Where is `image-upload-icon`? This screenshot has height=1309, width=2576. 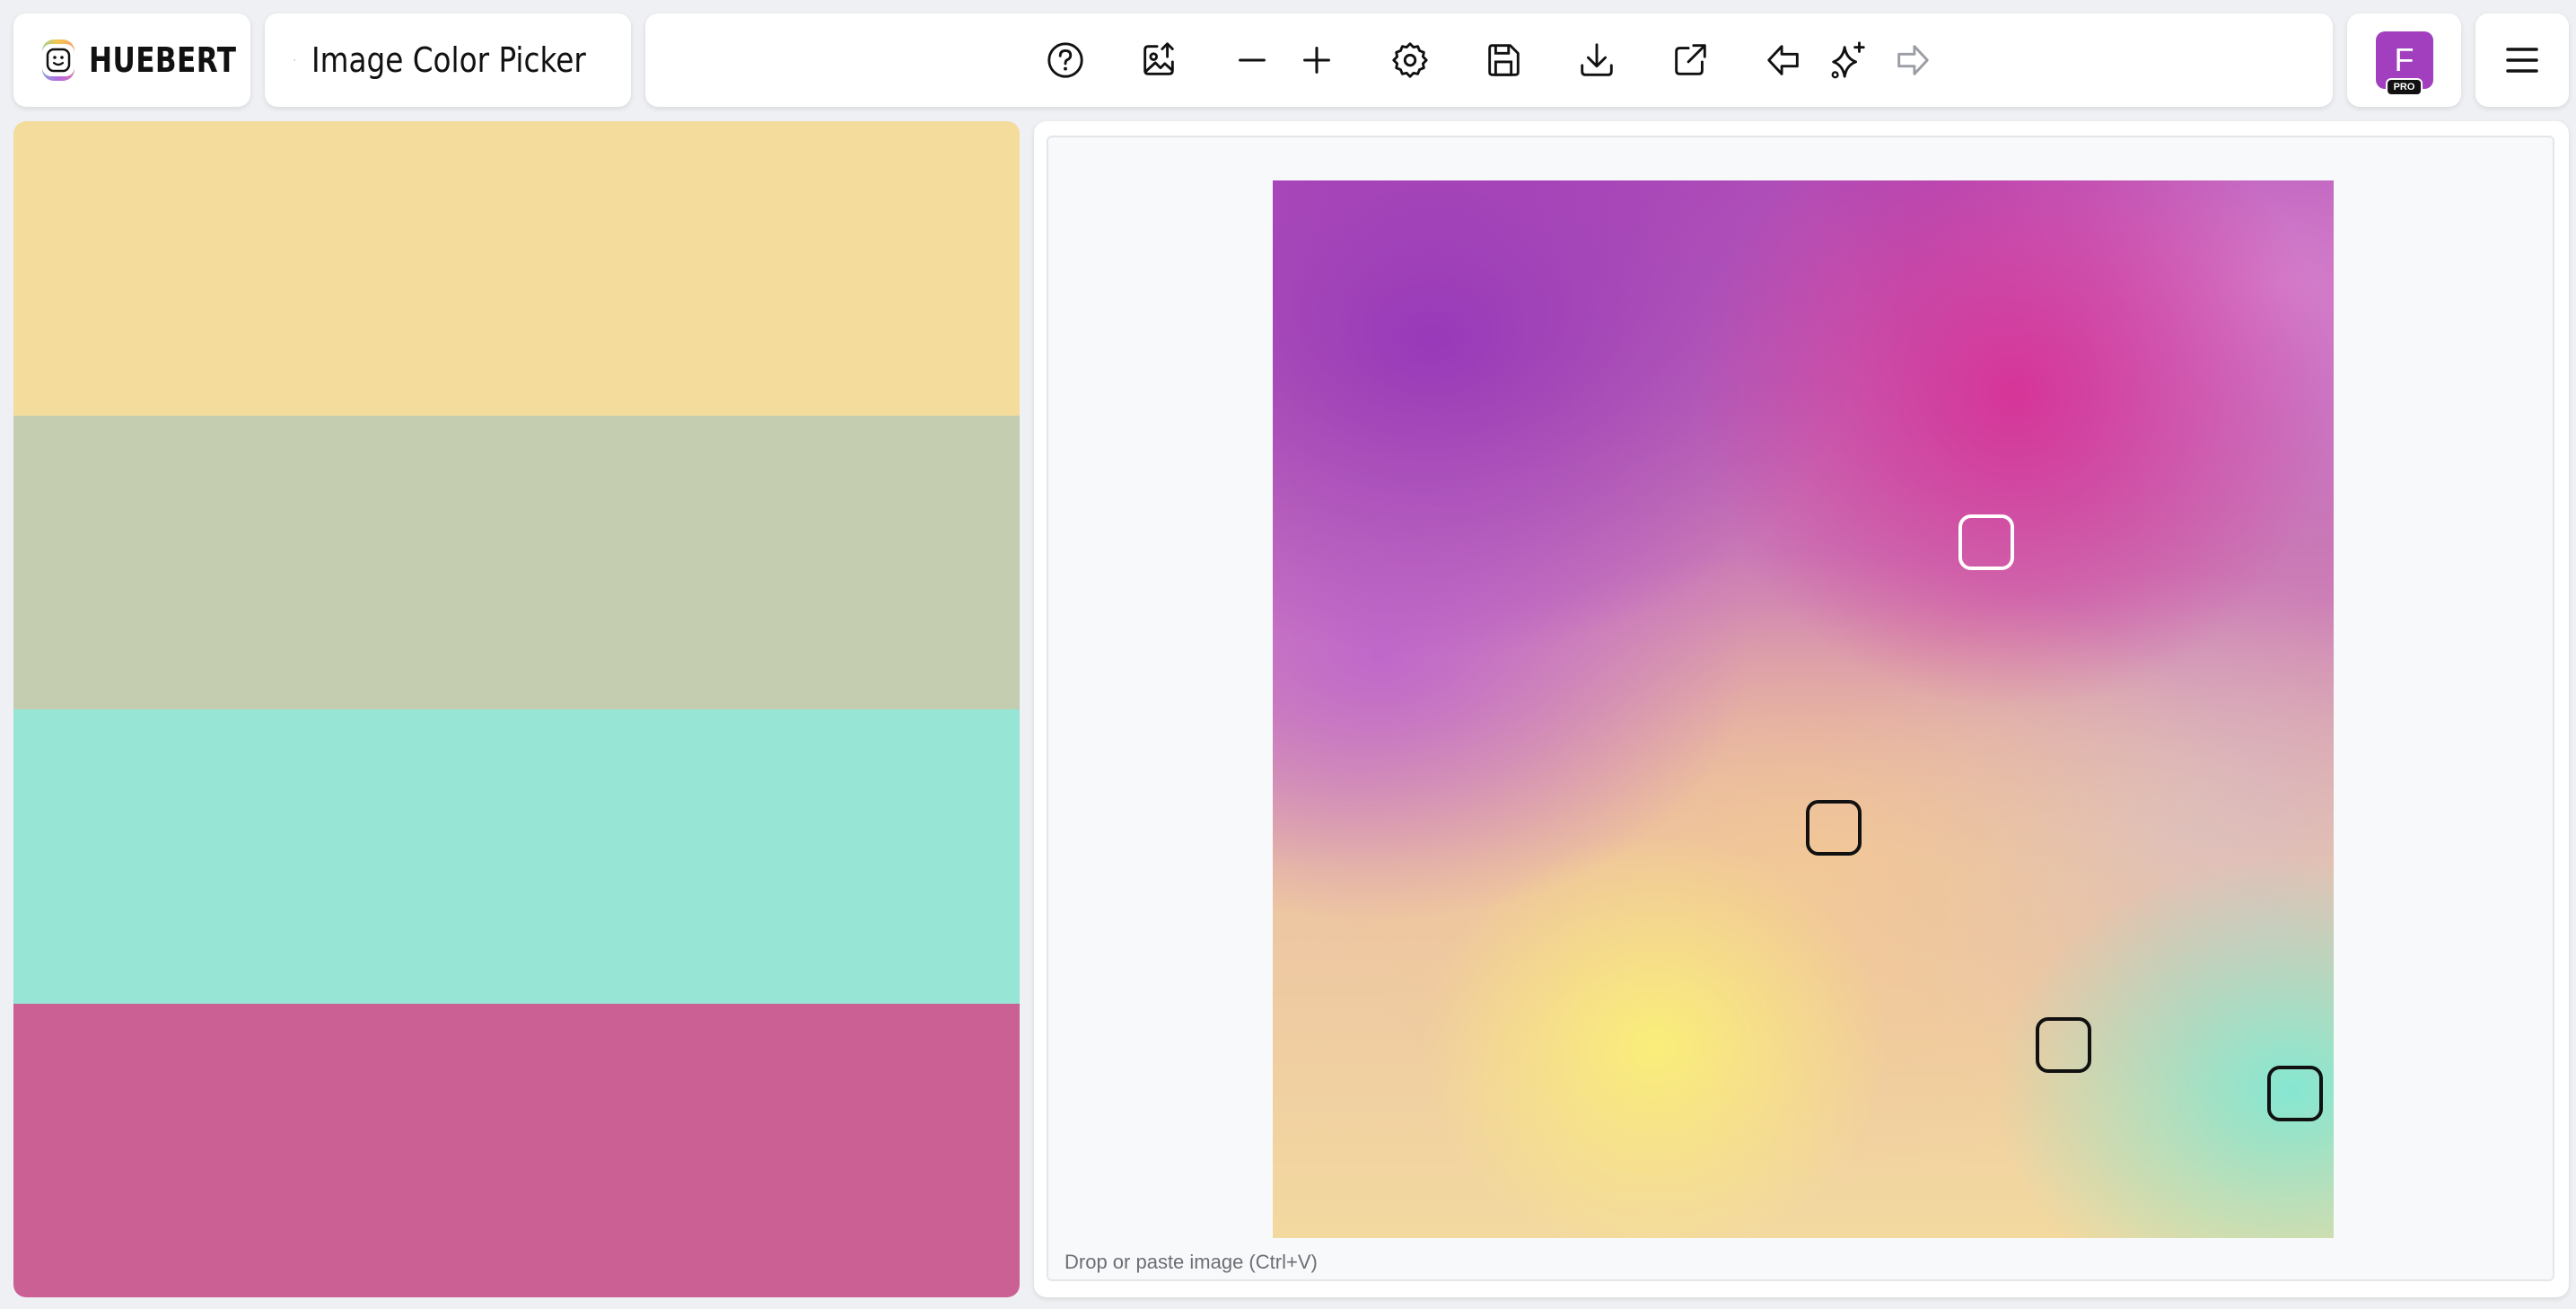 image-upload-icon is located at coordinates (1158, 58).